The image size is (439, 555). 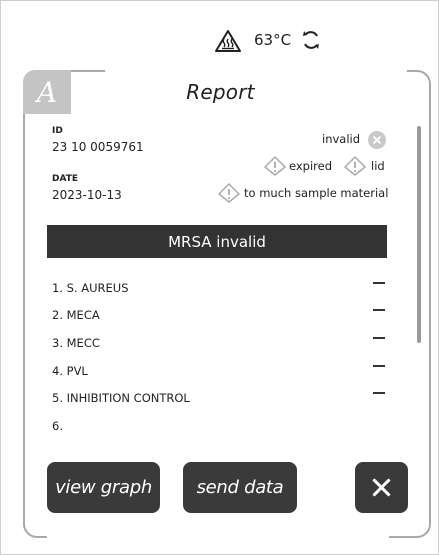 What do you see at coordinates (87, 195) in the screenshot?
I see `date-value: 2023-10-13` at bounding box center [87, 195].